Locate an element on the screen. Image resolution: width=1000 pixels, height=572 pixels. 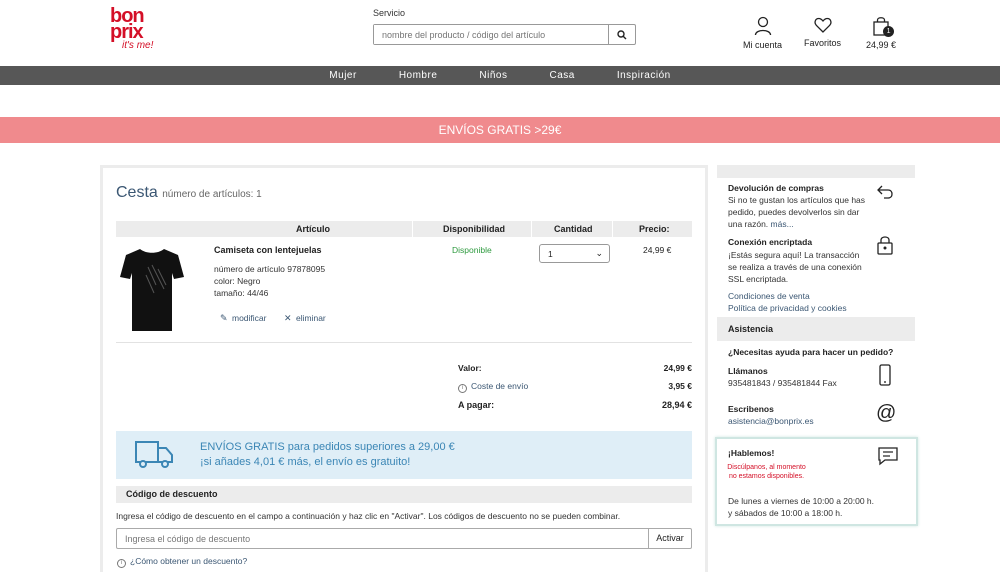
nav-item-casa: Casa is located at coordinates (561, 75).